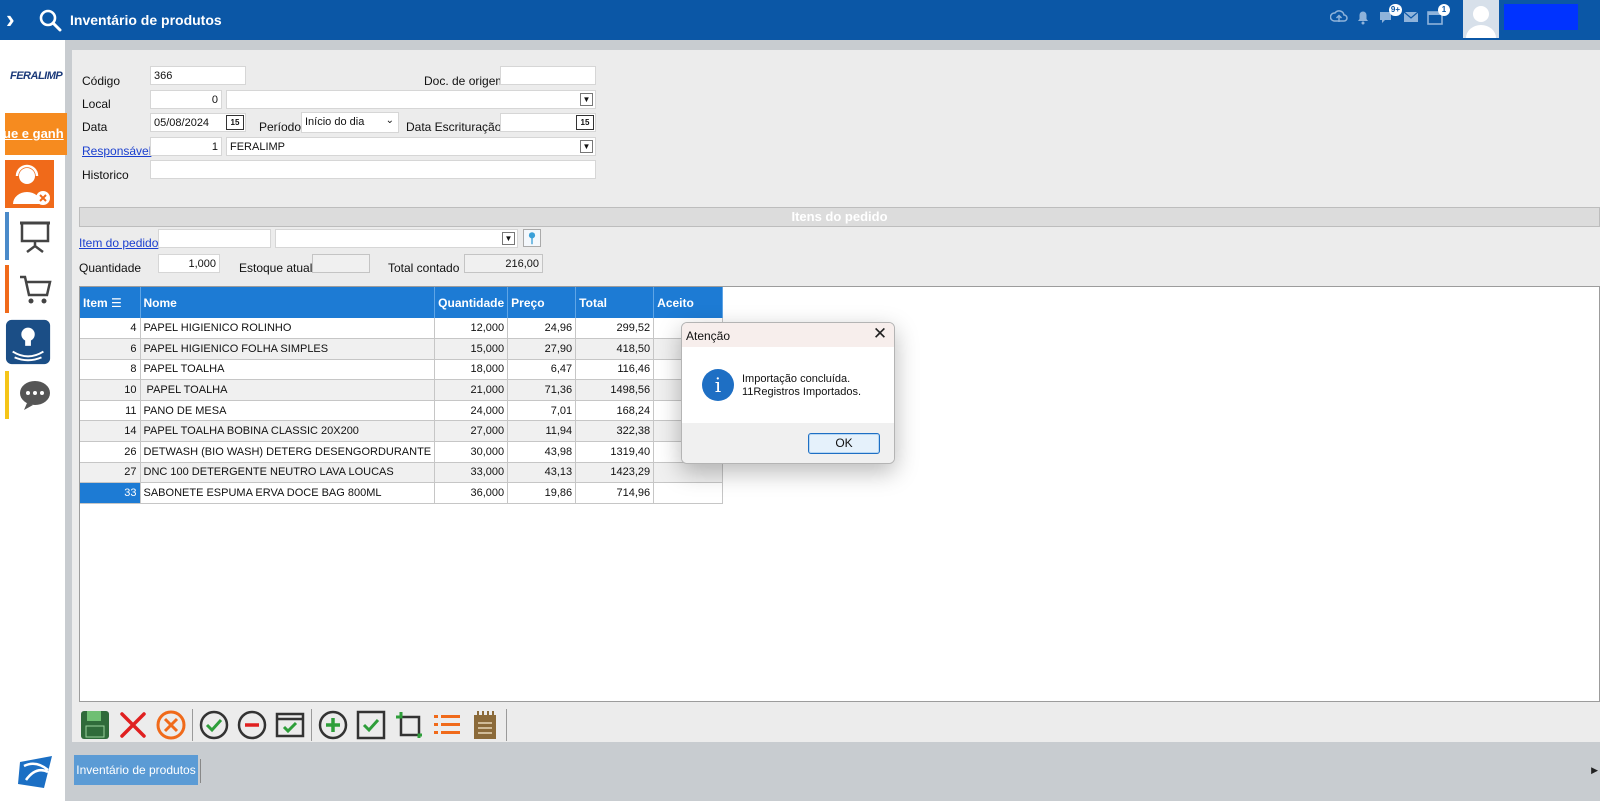 The image size is (1600, 801). Describe the element at coordinates (471, 370) in the screenshot. I see `cell-quantidade: 18,000` at that location.